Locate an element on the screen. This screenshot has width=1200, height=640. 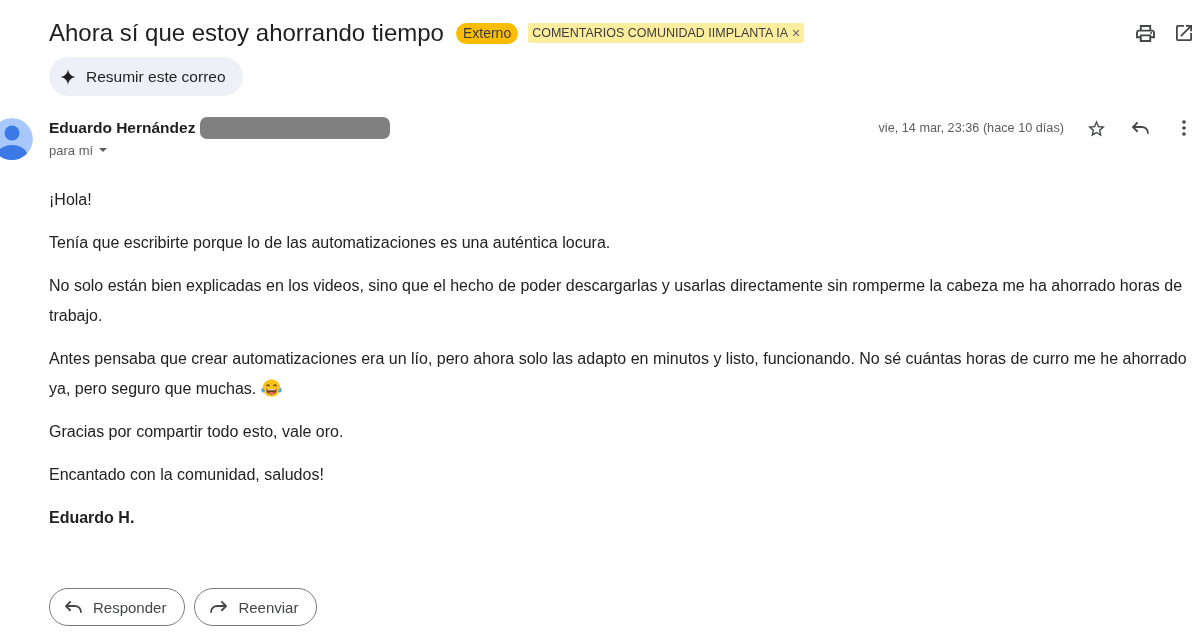
forward-icon is located at coordinates (219, 607).